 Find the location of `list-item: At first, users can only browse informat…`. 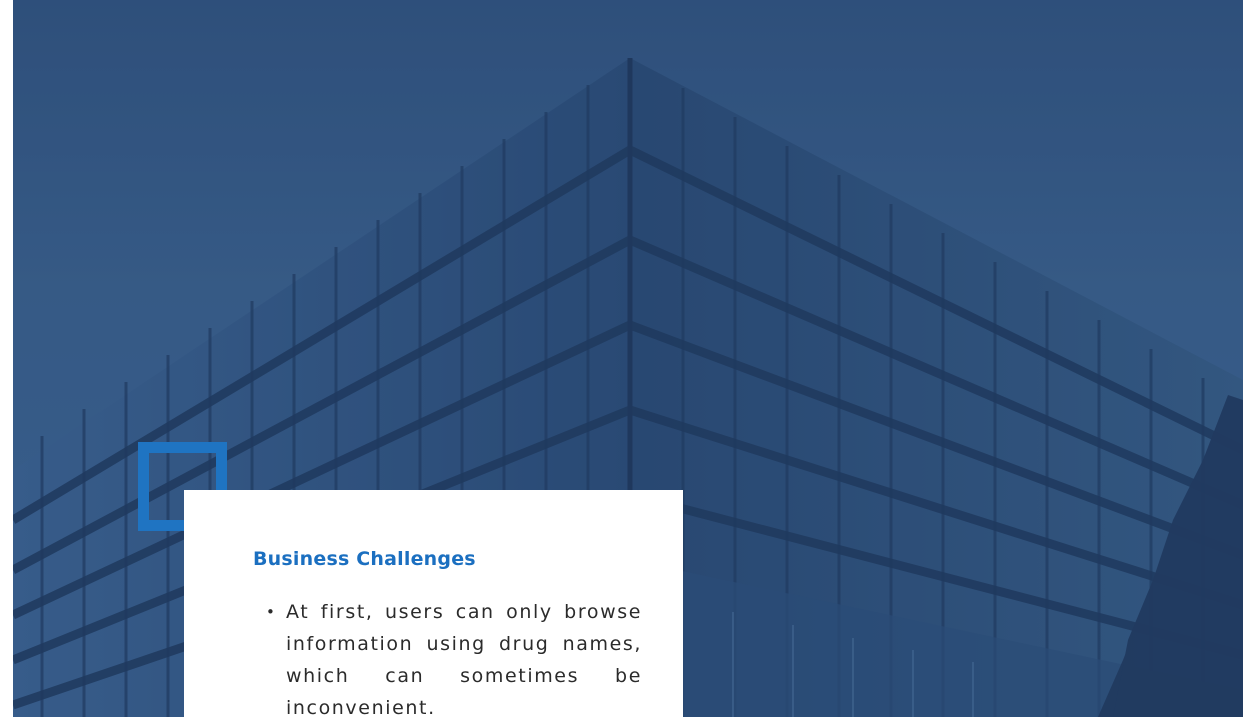

list-item: At first, users can only browse informat… is located at coordinates (454, 656).